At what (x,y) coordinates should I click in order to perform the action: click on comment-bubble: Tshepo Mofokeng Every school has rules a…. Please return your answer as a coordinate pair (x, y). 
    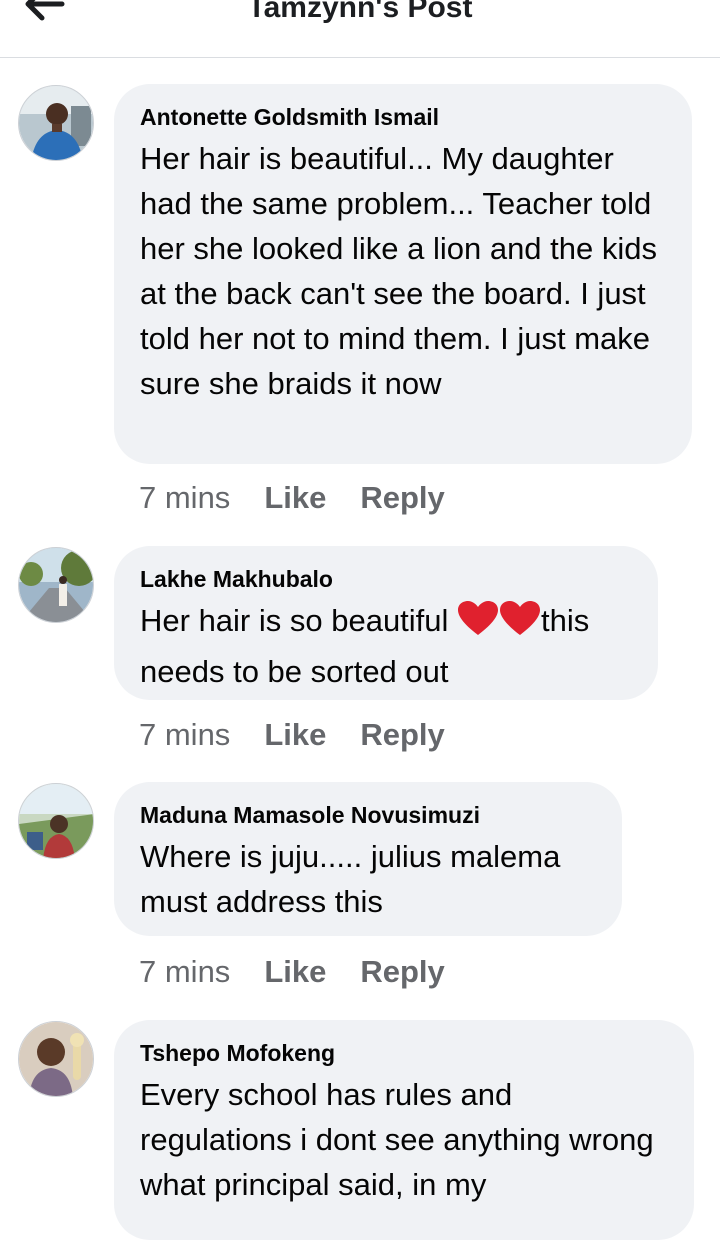
    Looking at the image, I should click on (404, 1130).